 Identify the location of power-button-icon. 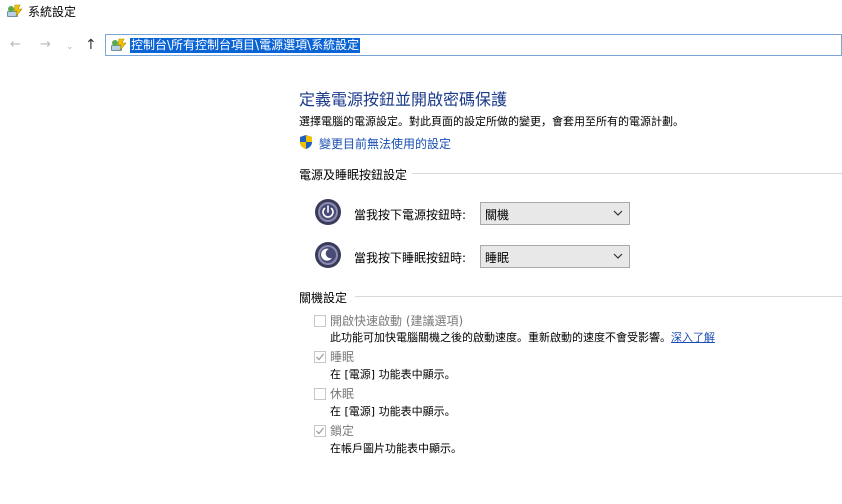
(328, 212).